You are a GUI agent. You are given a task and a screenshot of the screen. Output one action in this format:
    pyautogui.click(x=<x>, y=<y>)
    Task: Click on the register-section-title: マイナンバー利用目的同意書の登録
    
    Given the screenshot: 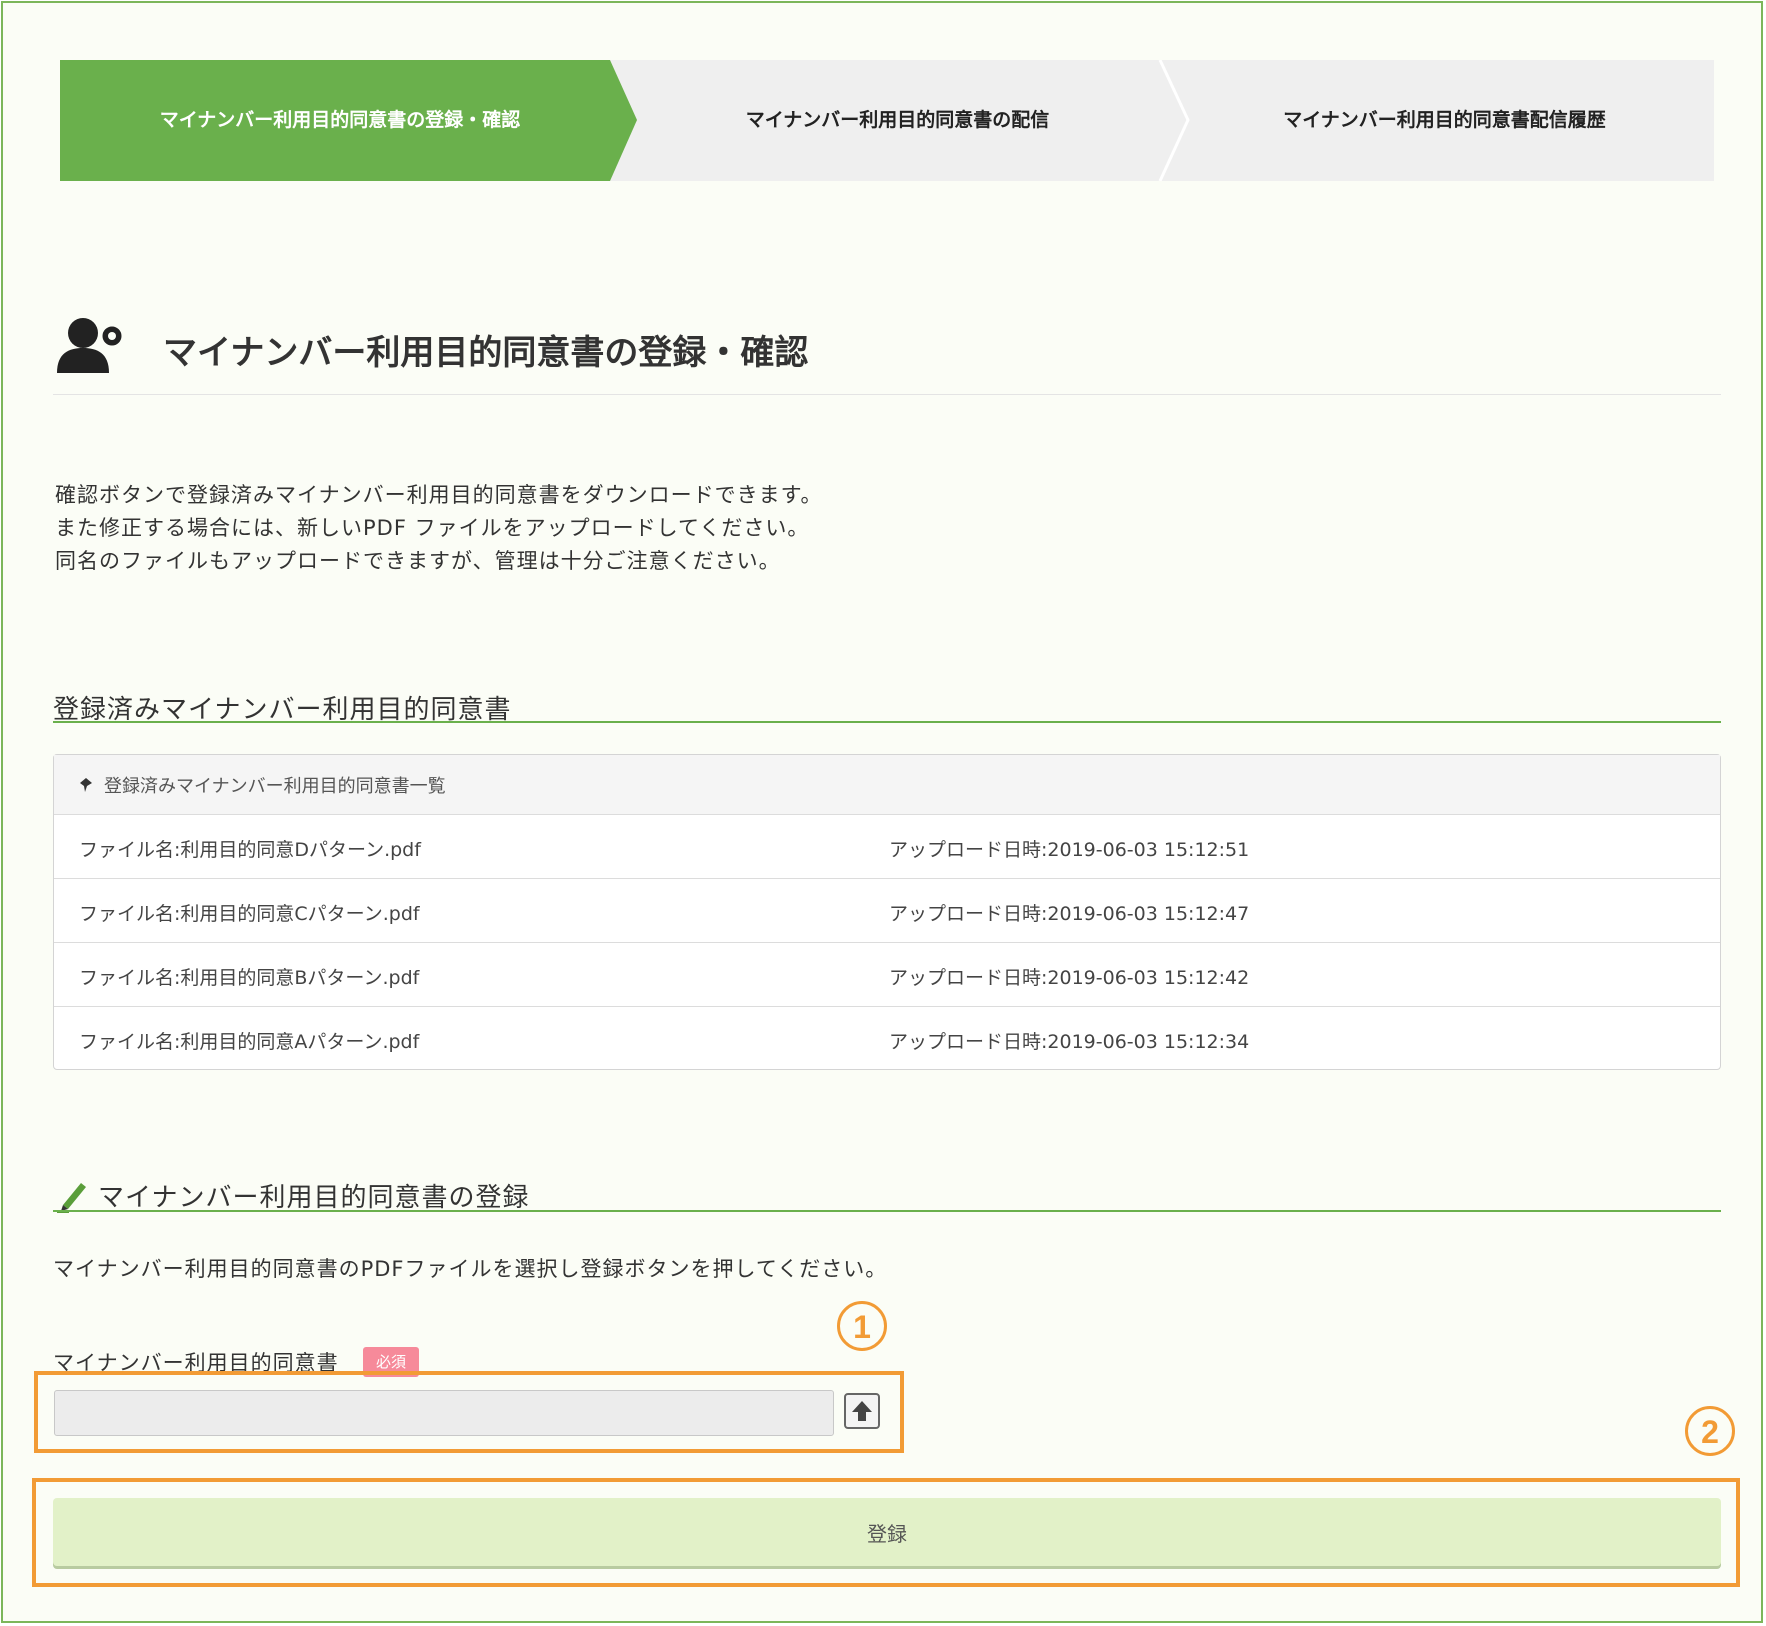 What is the action you would take?
    pyautogui.click(x=314, y=1198)
    